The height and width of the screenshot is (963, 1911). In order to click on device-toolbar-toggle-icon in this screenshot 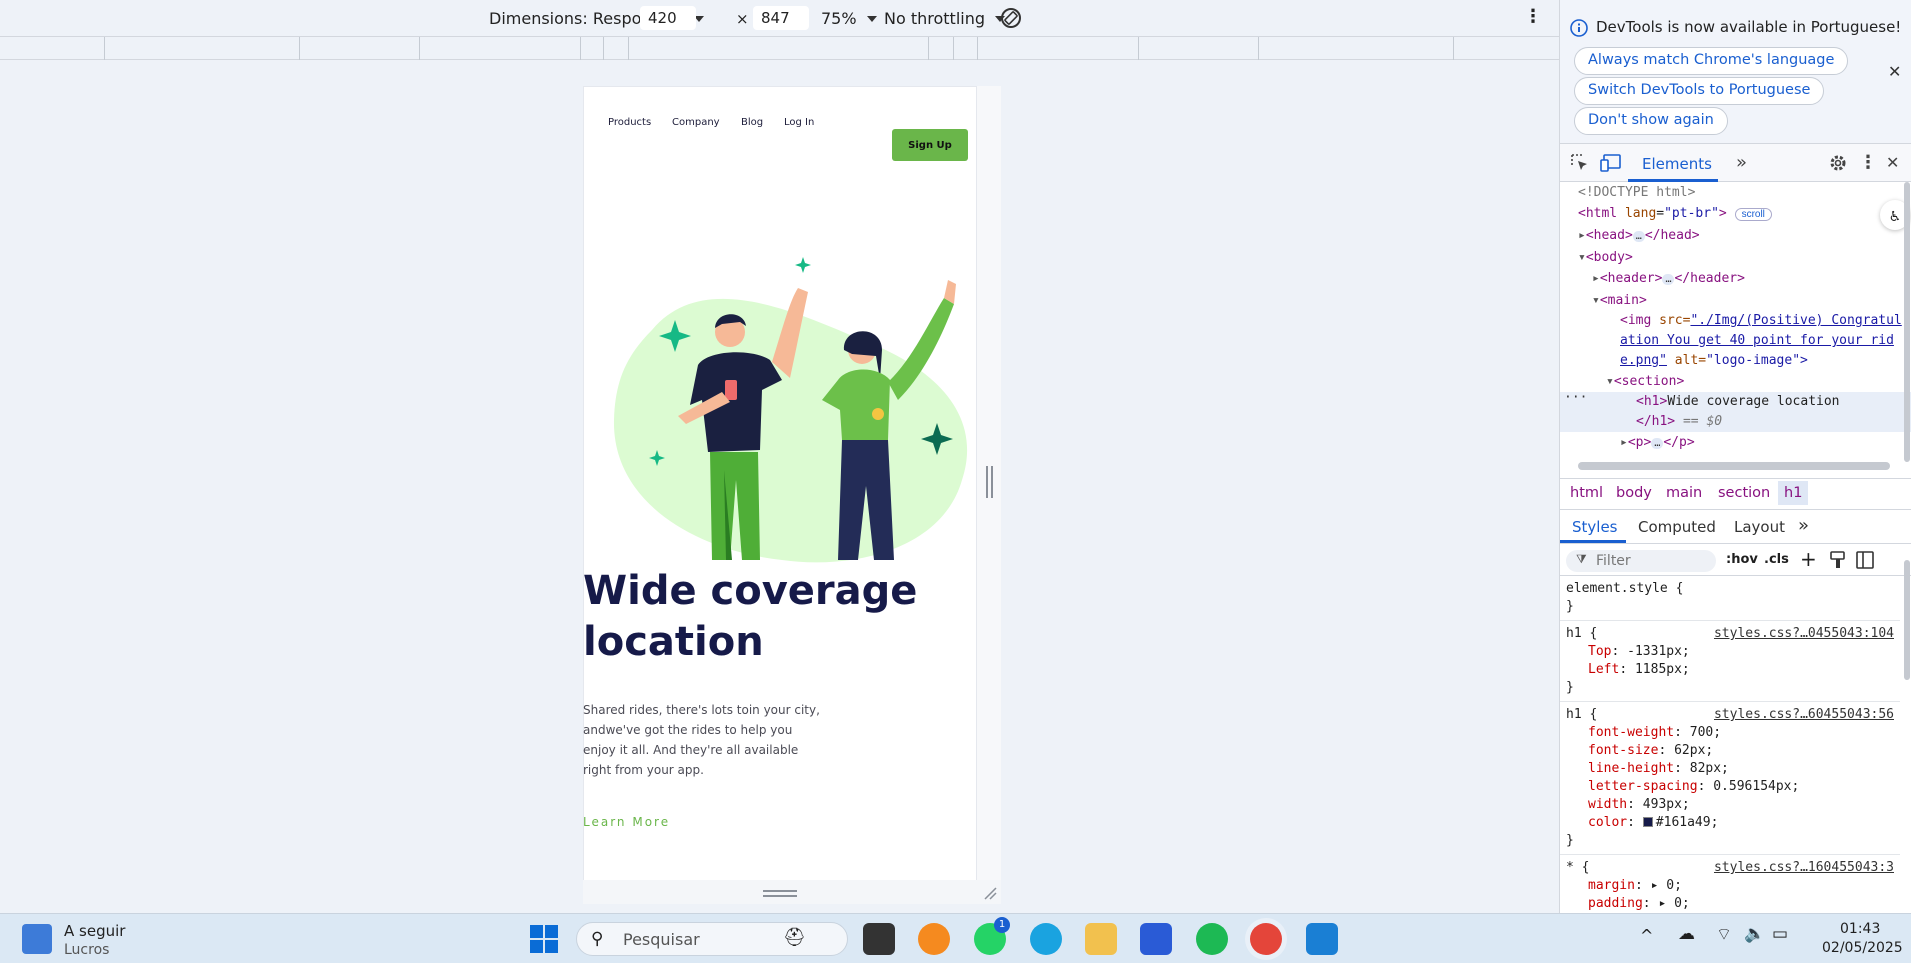, I will do `click(1611, 163)`.